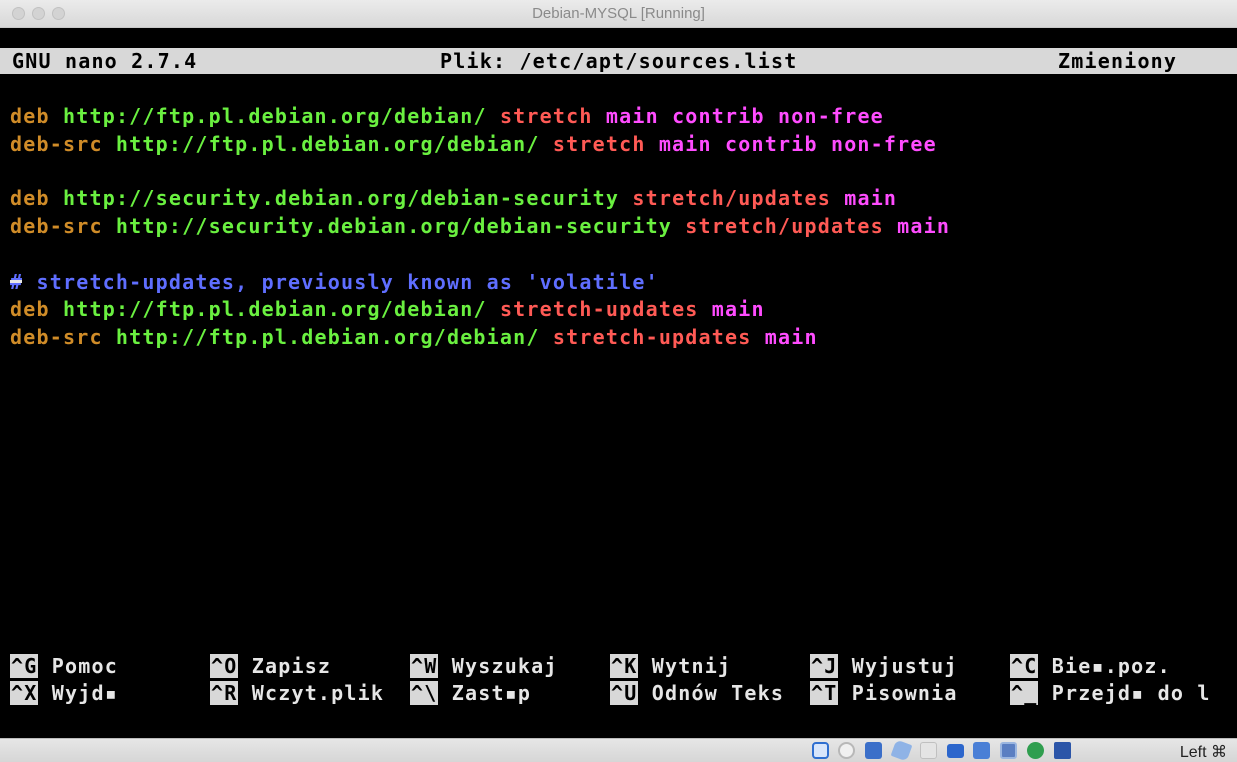 Image resolution: width=1237 pixels, height=762 pixels. I want to click on usb-icon, so click(873, 750).